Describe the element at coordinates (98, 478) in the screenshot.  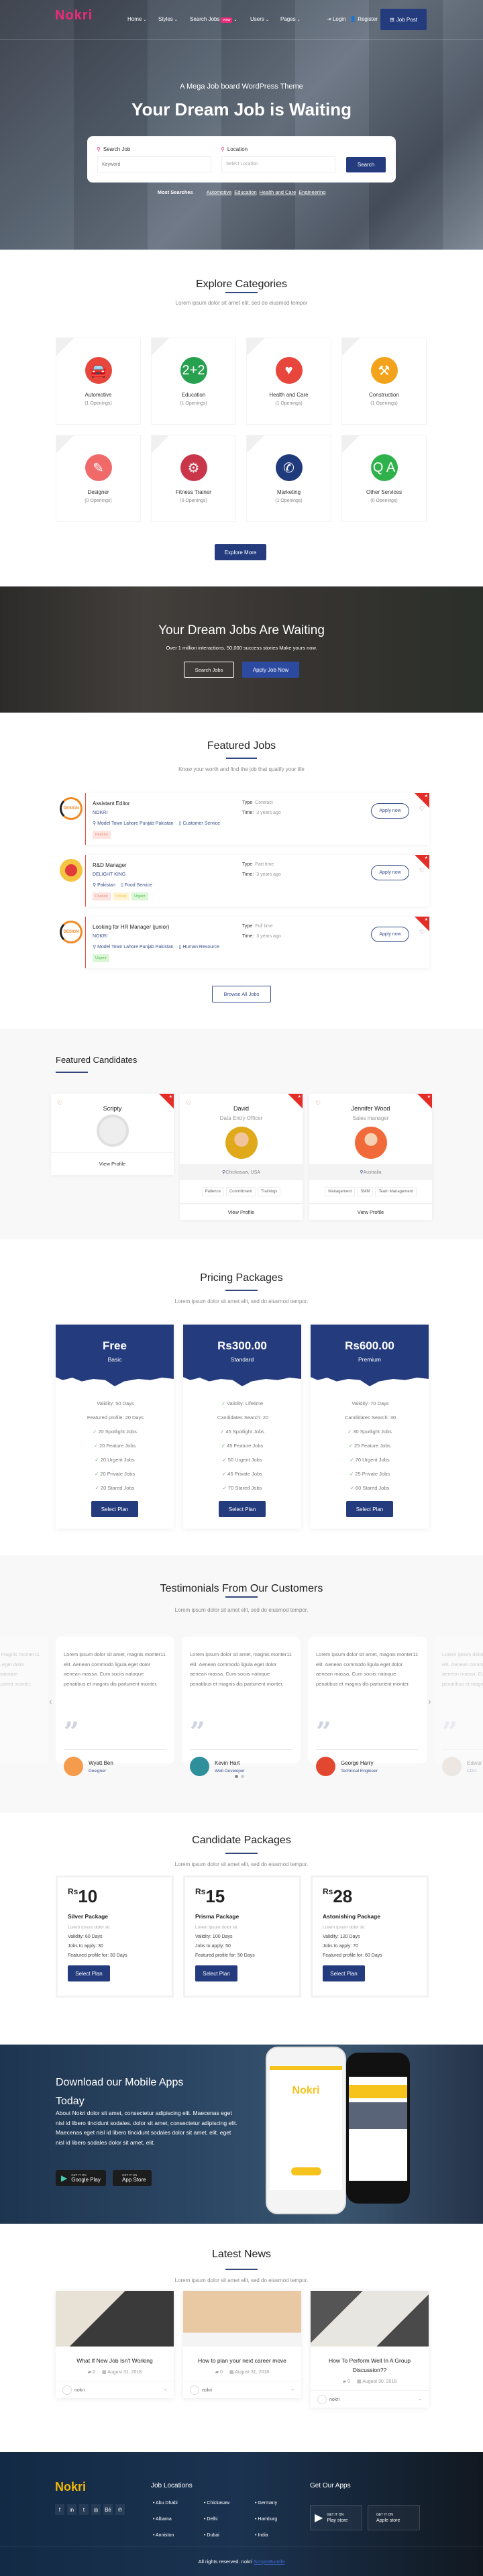
I see `category-card: ✎ Designer (0 Openings)` at that location.